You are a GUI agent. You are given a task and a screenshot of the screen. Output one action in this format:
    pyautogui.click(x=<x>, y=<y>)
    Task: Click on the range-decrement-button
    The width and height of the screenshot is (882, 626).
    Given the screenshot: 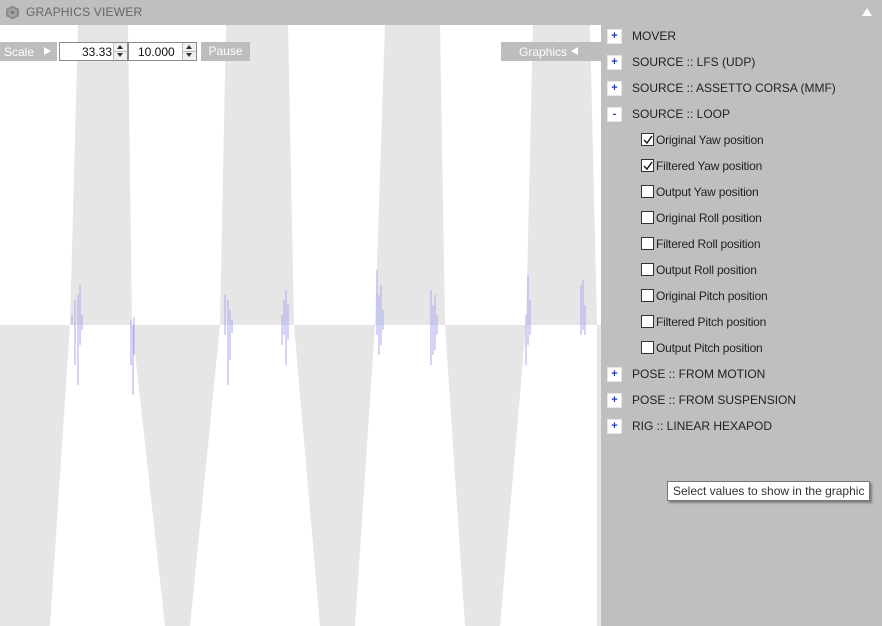 What is the action you would take?
    pyautogui.click(x=189, y=55)
    